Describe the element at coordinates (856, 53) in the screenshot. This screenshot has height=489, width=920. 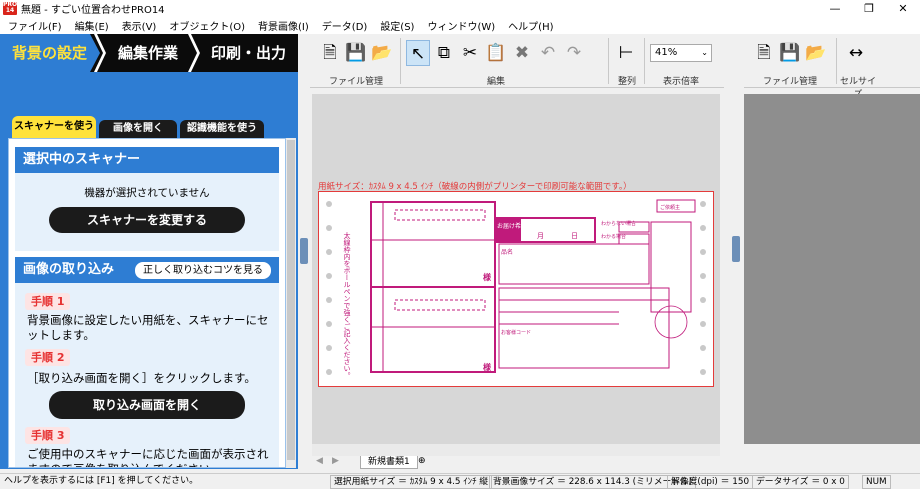
I see `cell-size-icon: ↔` at that location.